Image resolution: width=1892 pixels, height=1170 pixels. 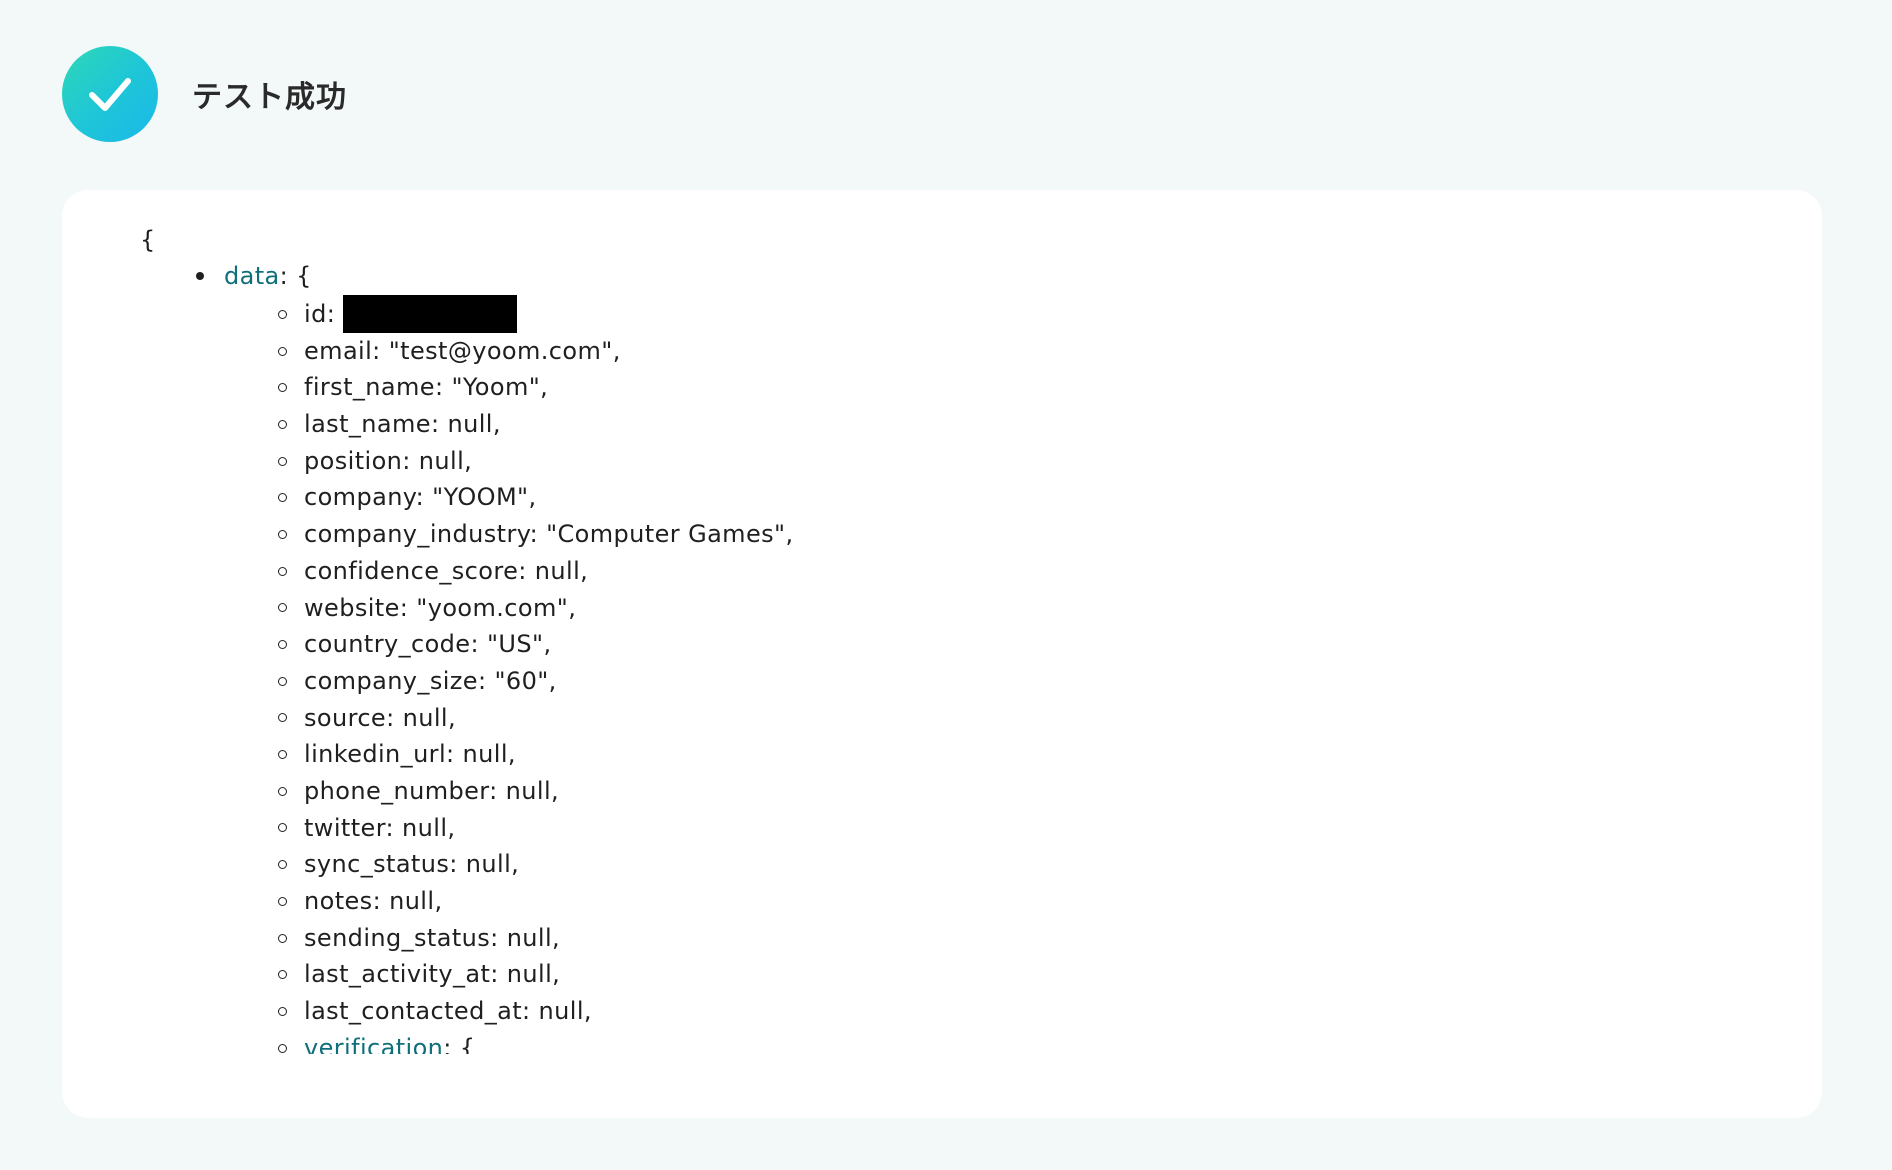 I want to click on test-result-header: テスト成功, so click(x=204, y=94).